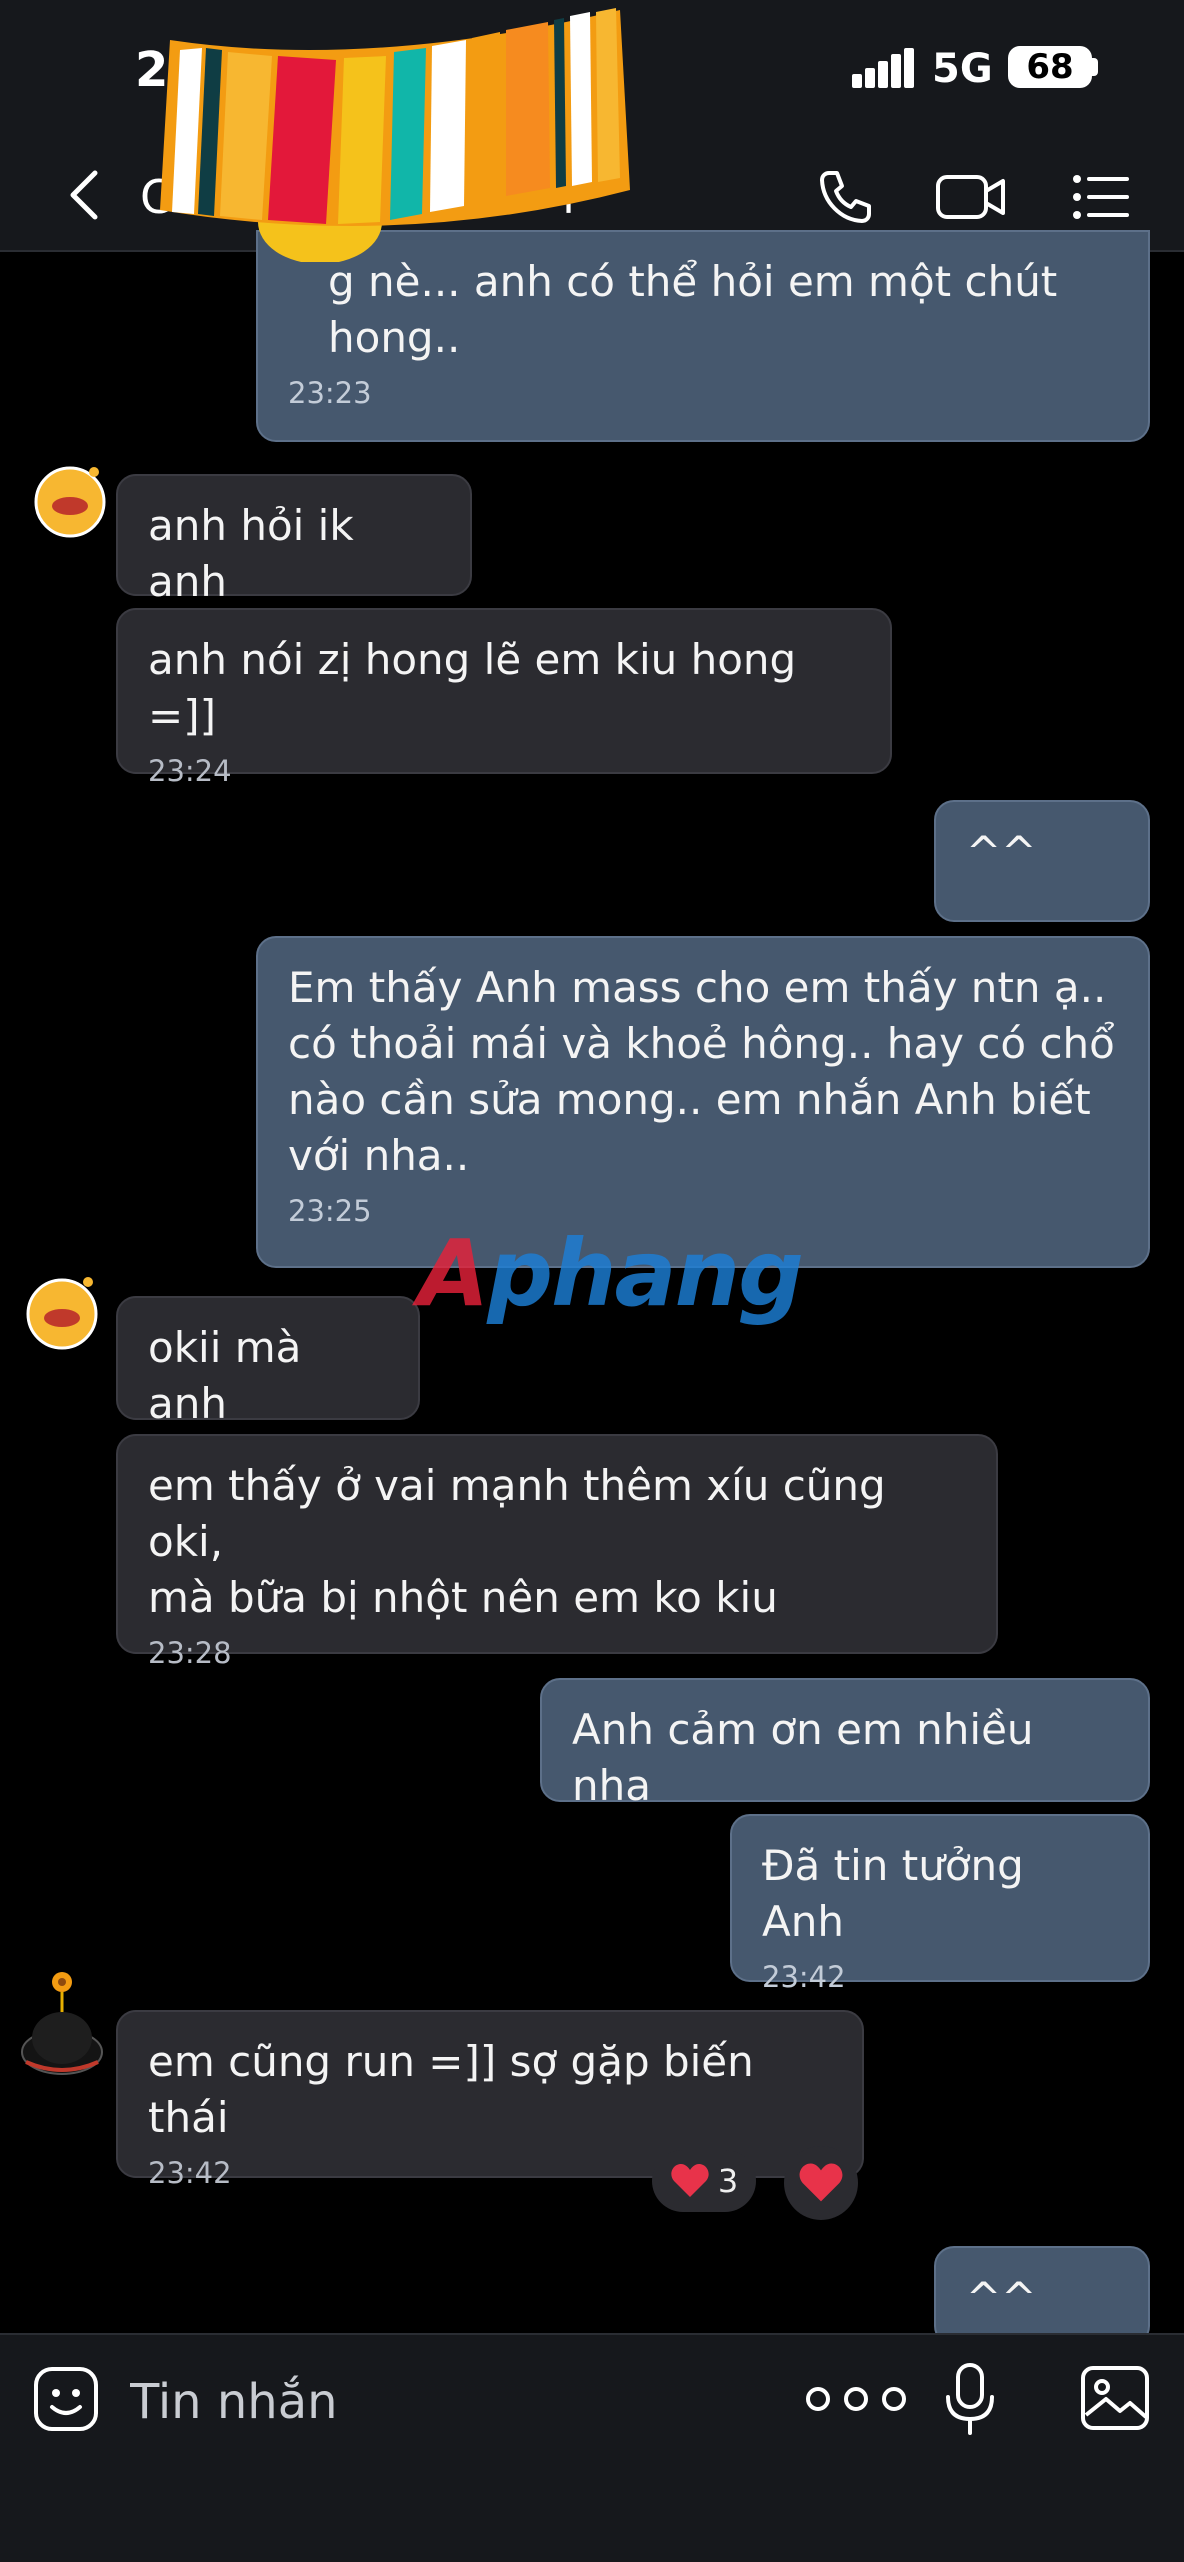 The image size is (1184, 2562). I want to click on back-button, so click(85, 195).